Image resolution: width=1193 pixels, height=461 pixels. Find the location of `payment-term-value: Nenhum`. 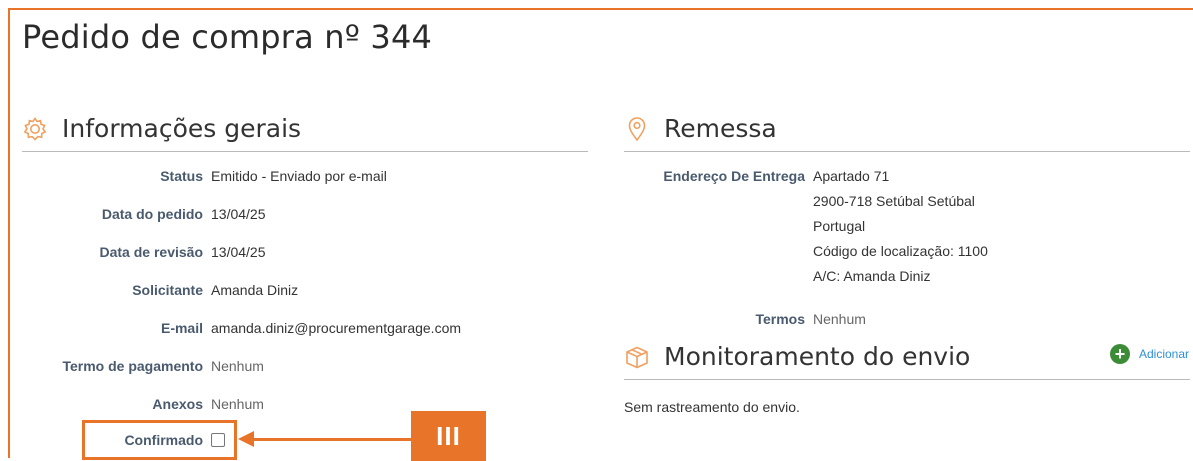

payment-term-value: Nenhum is located at coordinates (237, 366).